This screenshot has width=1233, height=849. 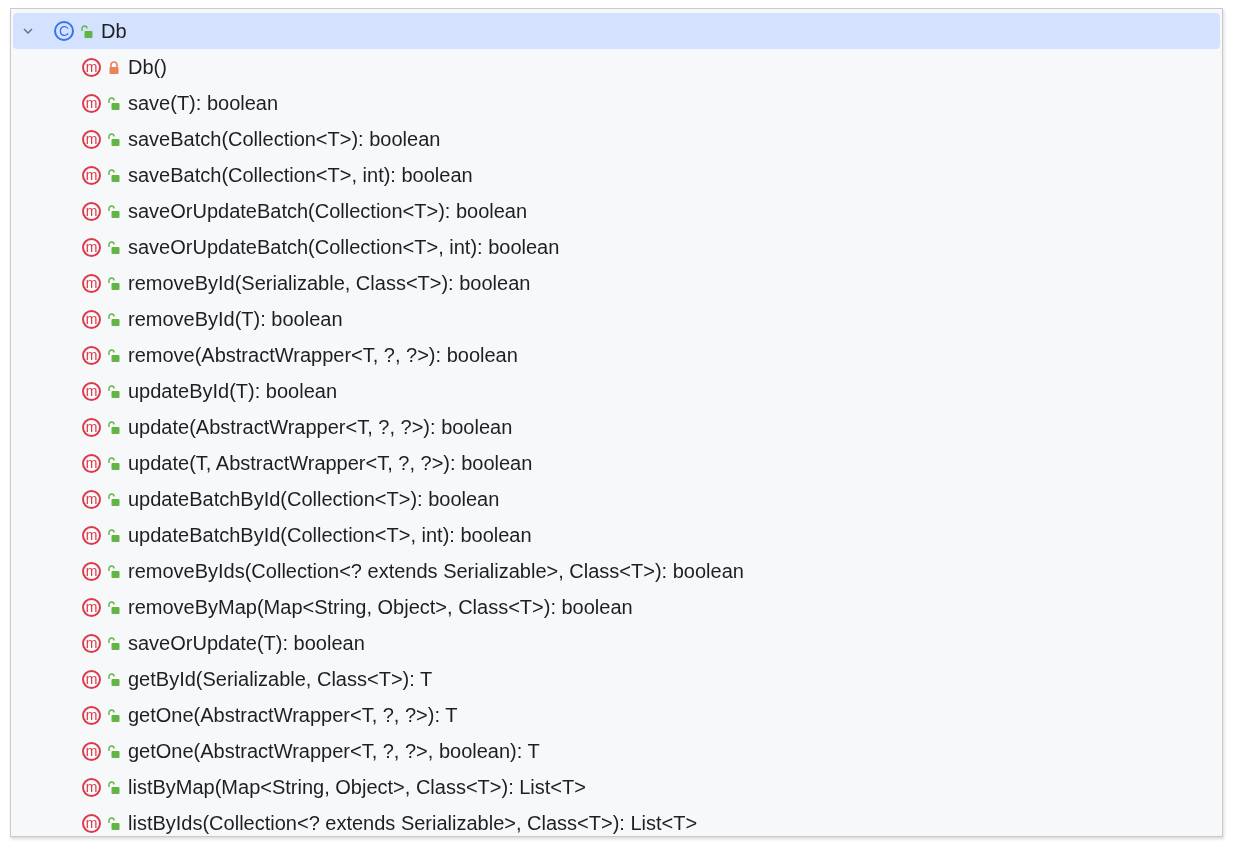 I want to click on tree-row: m removeByMap(Map<String, Object>, Class<T>): boolean, so click(x=616, y=607).